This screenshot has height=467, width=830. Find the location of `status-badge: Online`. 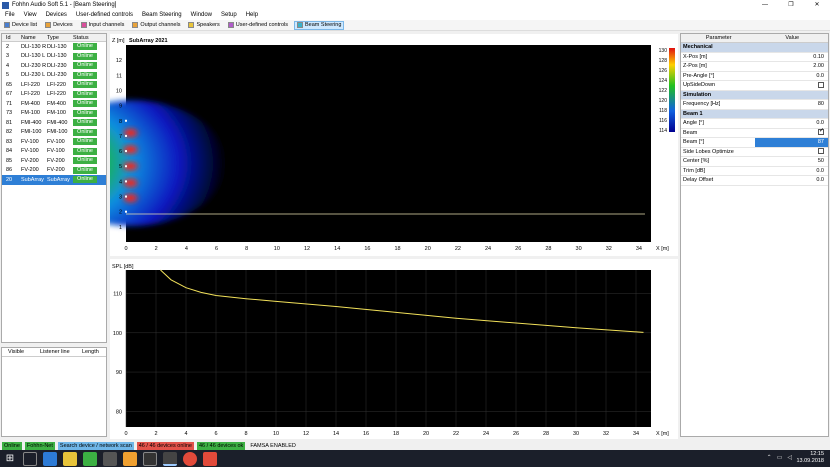

status-badge: Online is located at coordinates (85, 56).